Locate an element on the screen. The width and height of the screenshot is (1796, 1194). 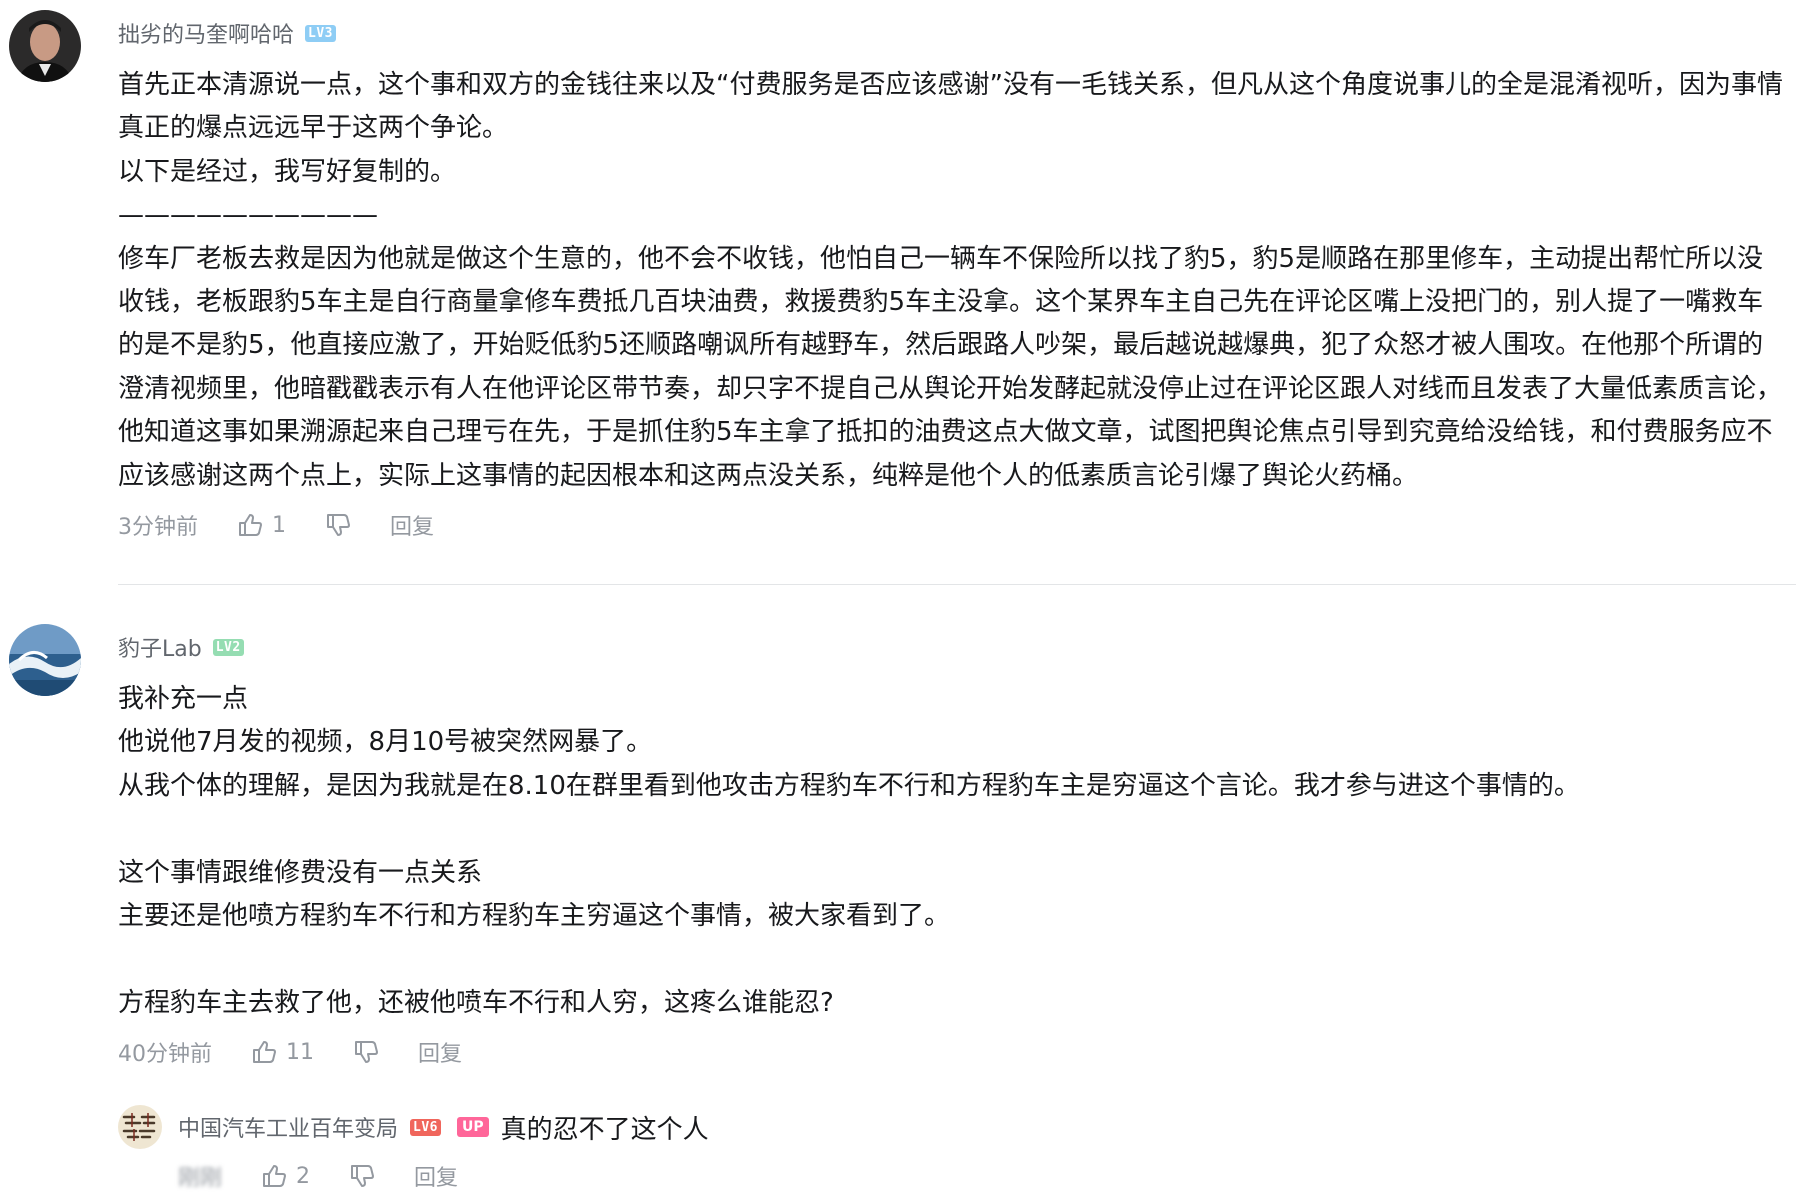
comment-meta: 刚刚 2 回复 is located at coordinates (318, 1176).